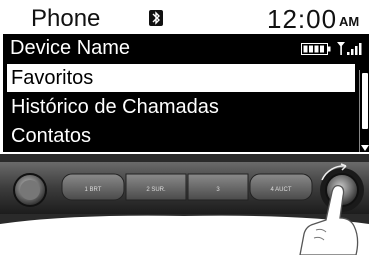  Describe the element at coordinates (93, 190) in the screenshot. I see `preset-label-1: 1 BRT` at that location.